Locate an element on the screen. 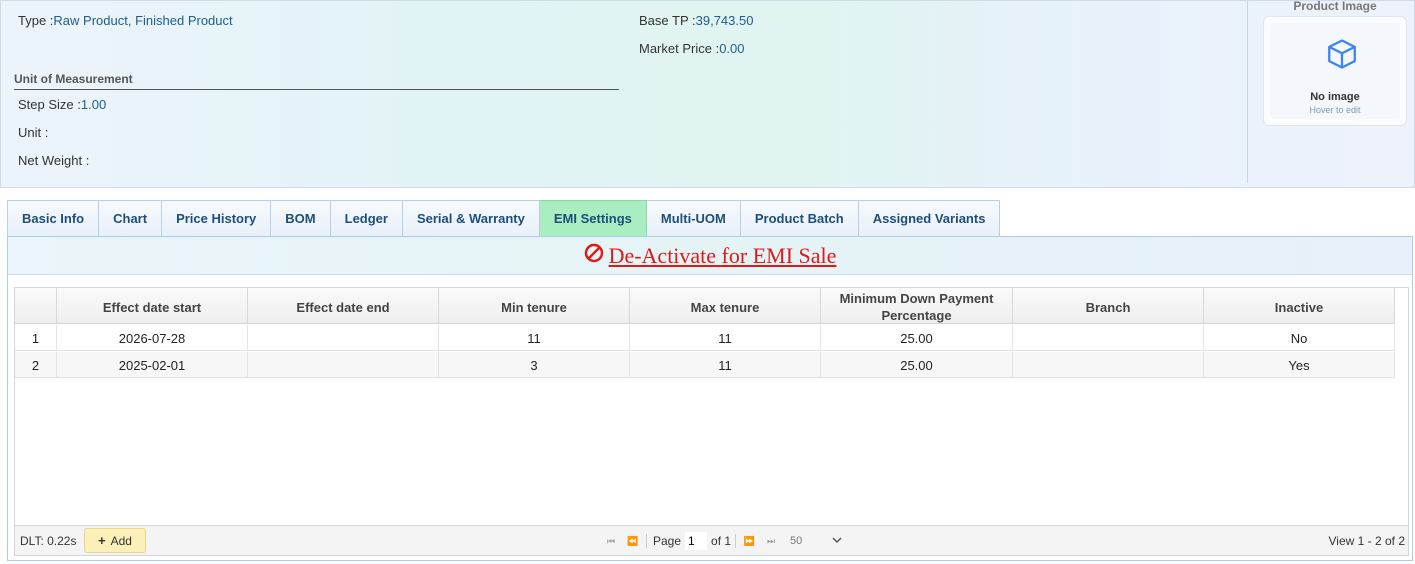  base-tp-field: Base TP :39,743.50 is located at coordinates (696, 20).